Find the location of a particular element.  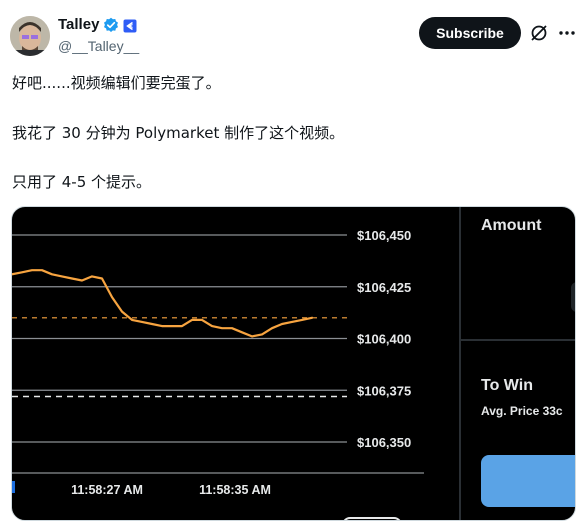

to-win-label: To Win is located at coordinates (507, 385).